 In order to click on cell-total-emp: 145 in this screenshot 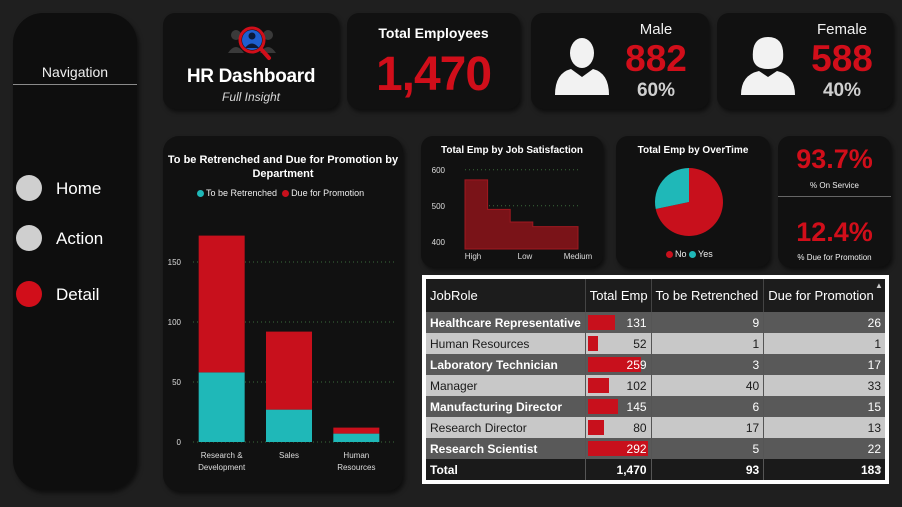, I will do `click(618, 406)`.